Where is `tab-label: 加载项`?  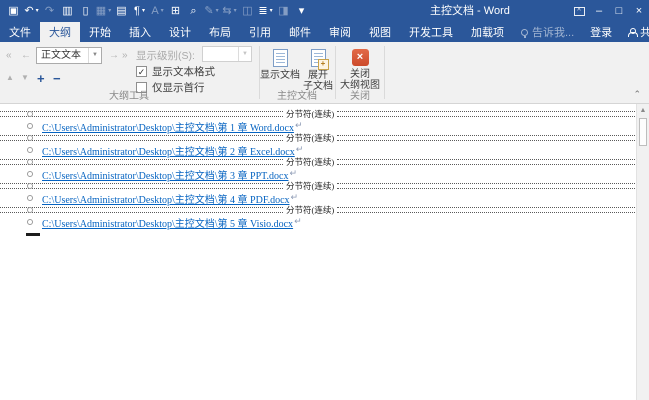
tab-label: 加载项 is located at coordinates (487, 33).